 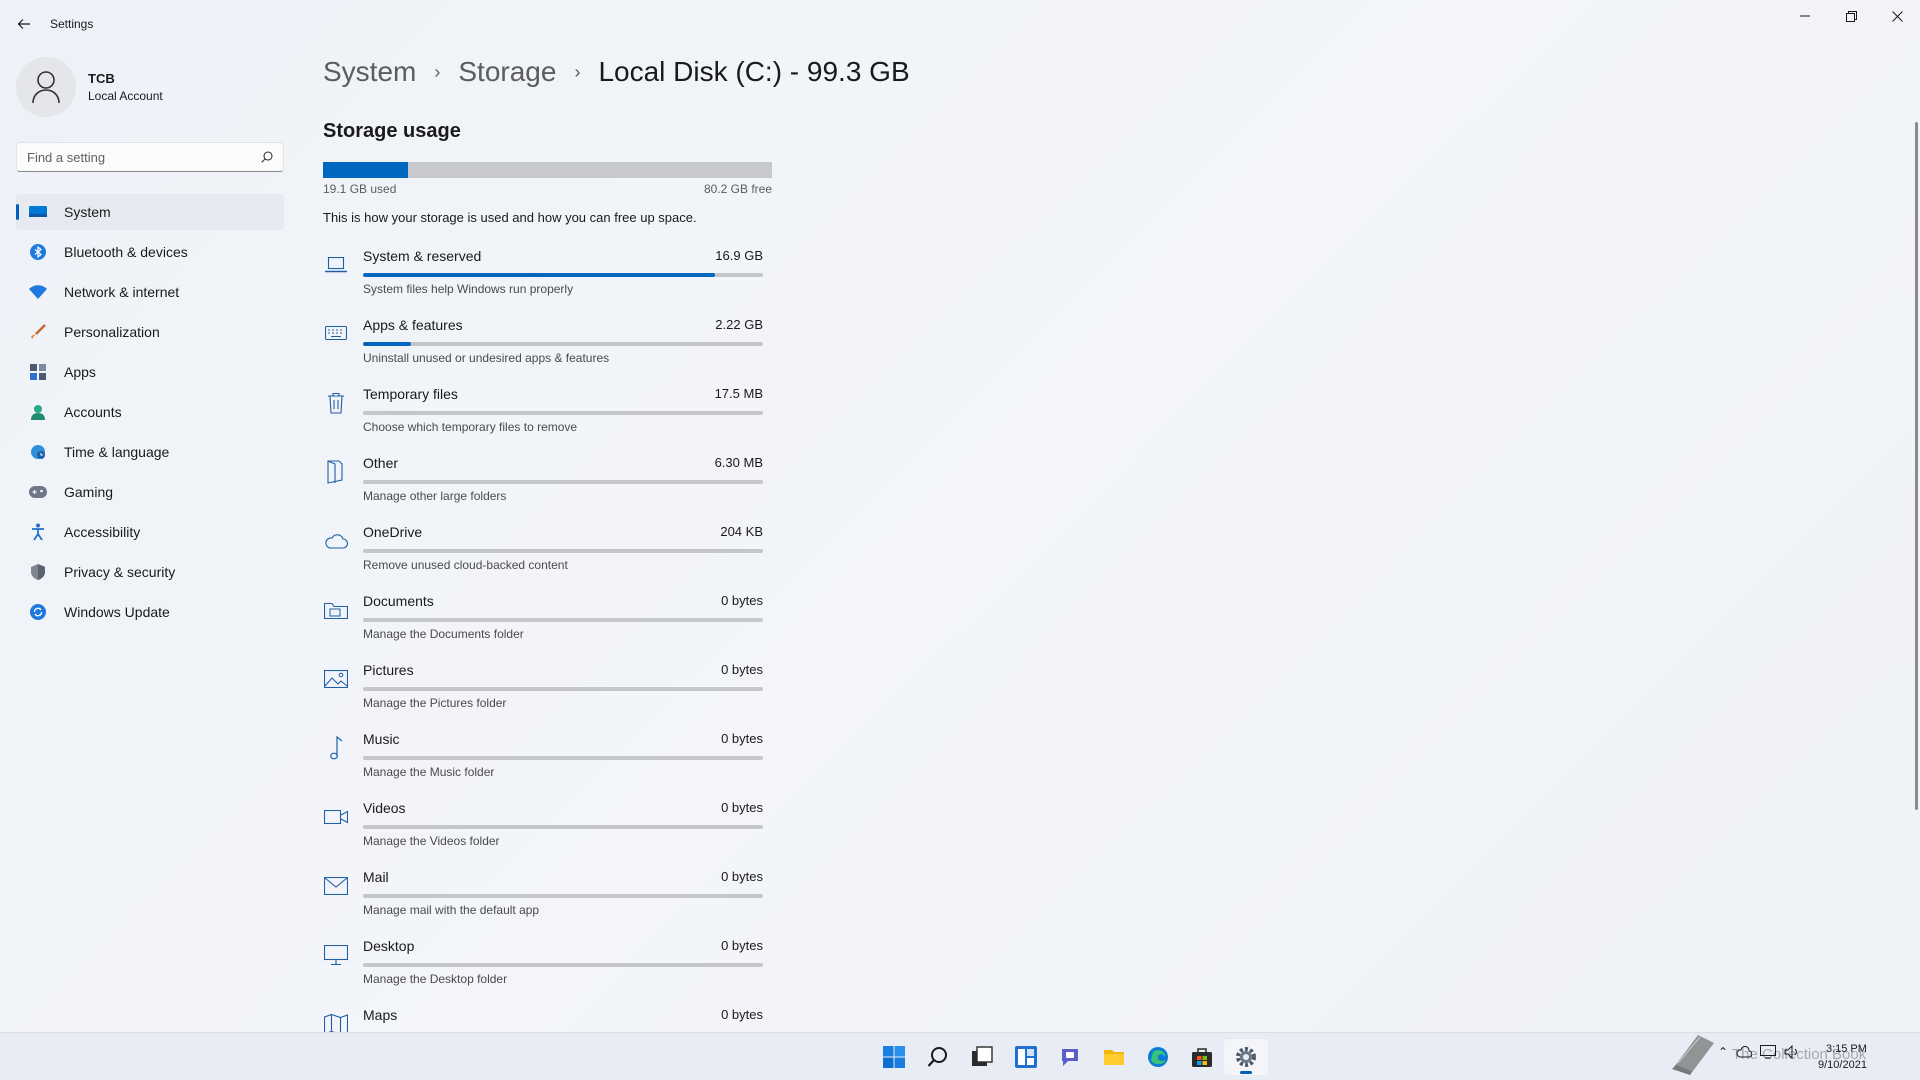 What do you see at coordinates (89, 87) in the screenshot?
I see `user-profile: TCB Local Account` at bounding box center [89, 87].